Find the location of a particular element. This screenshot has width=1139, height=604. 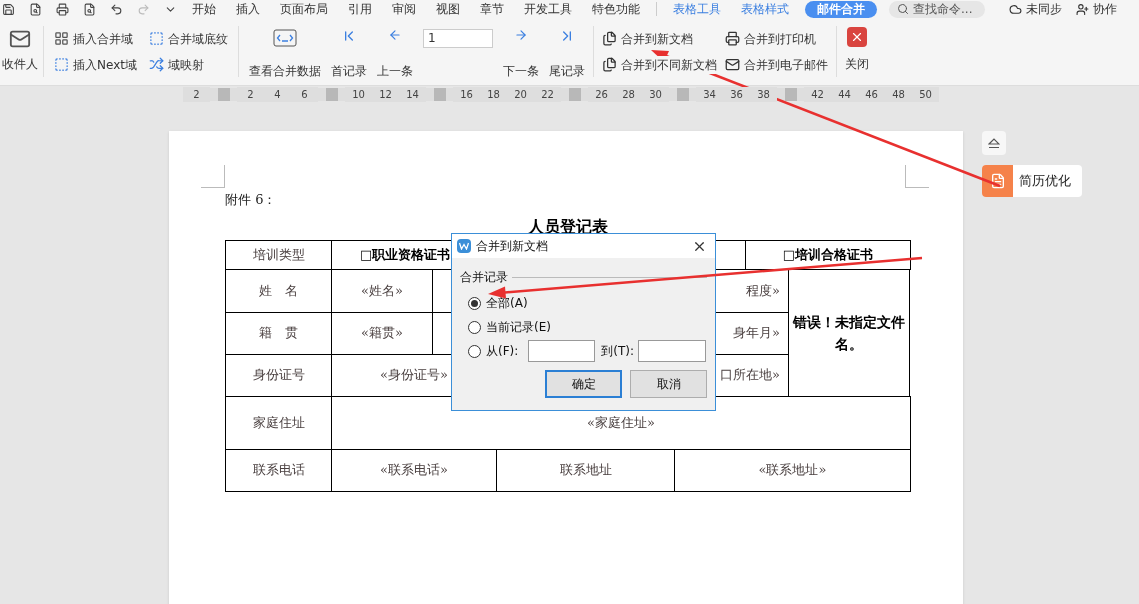

search-icon is located at coordinates (903, 9).